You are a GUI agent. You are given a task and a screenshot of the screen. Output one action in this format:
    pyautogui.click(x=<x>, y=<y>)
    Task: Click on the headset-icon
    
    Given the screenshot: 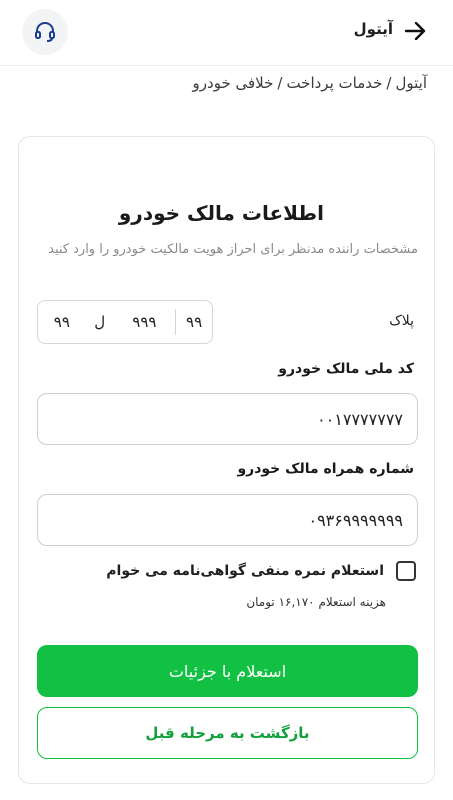 What is the action you would take?
    pyautogui.click(x=45, y=32)
    